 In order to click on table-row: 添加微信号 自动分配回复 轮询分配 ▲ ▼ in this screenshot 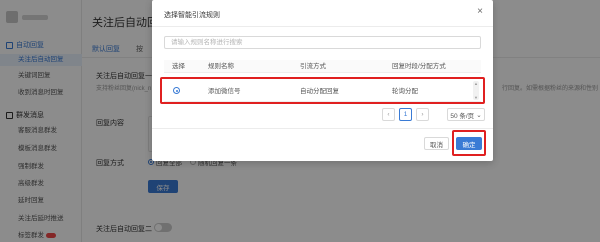, I will do `click(322, 91)`.